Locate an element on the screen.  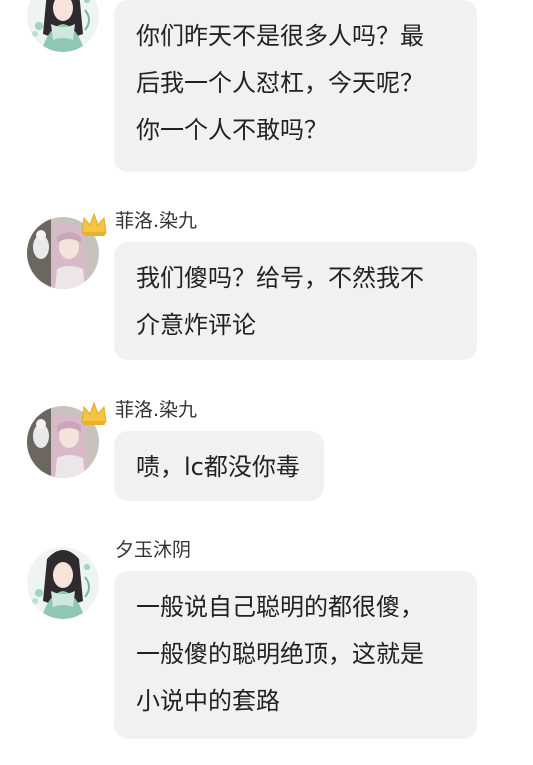
message-bubble: 一般说自己聪明的都很傻， 一般傻的聪明绝顶，这就是 小说中的套路 is located at coordinates (295, 655).